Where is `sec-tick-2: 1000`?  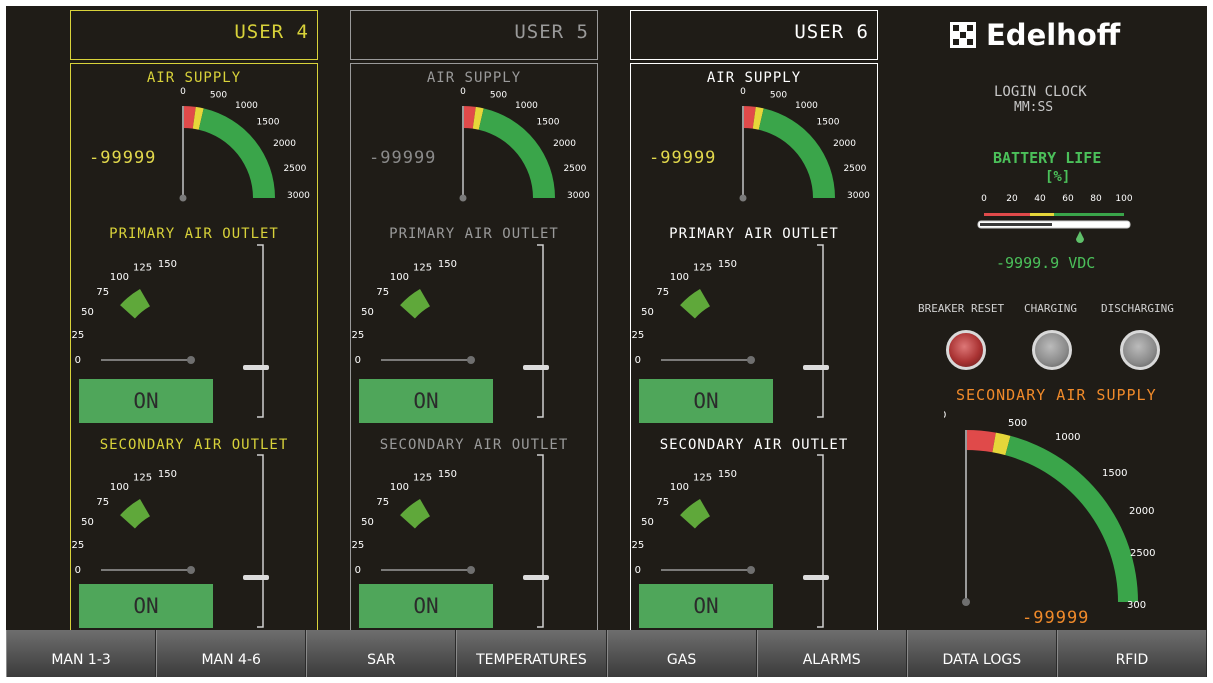 sec-tick-2: 1000 is located at coordinates (1067, 437).